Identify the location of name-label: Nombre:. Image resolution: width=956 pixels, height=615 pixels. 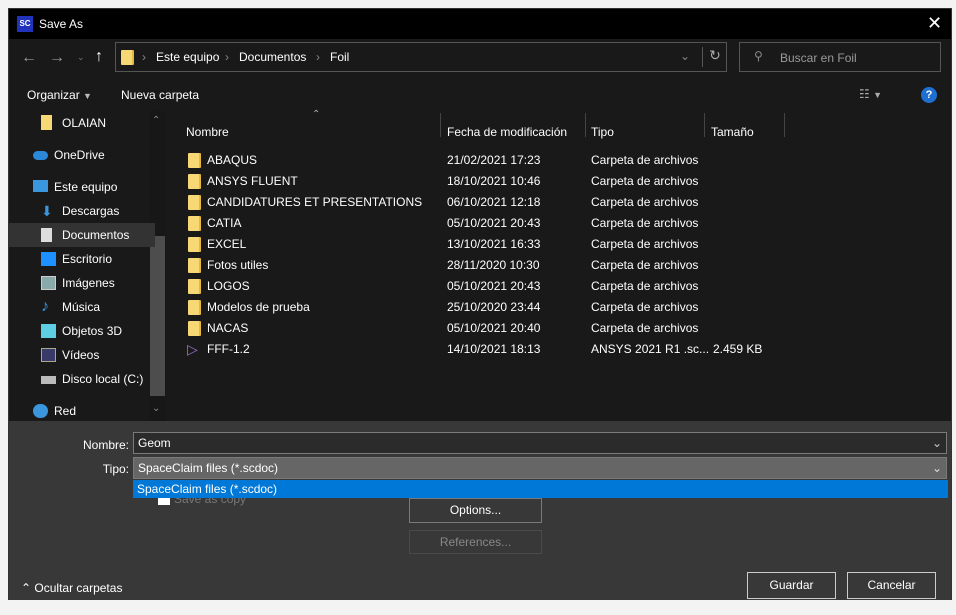
(105, 445).